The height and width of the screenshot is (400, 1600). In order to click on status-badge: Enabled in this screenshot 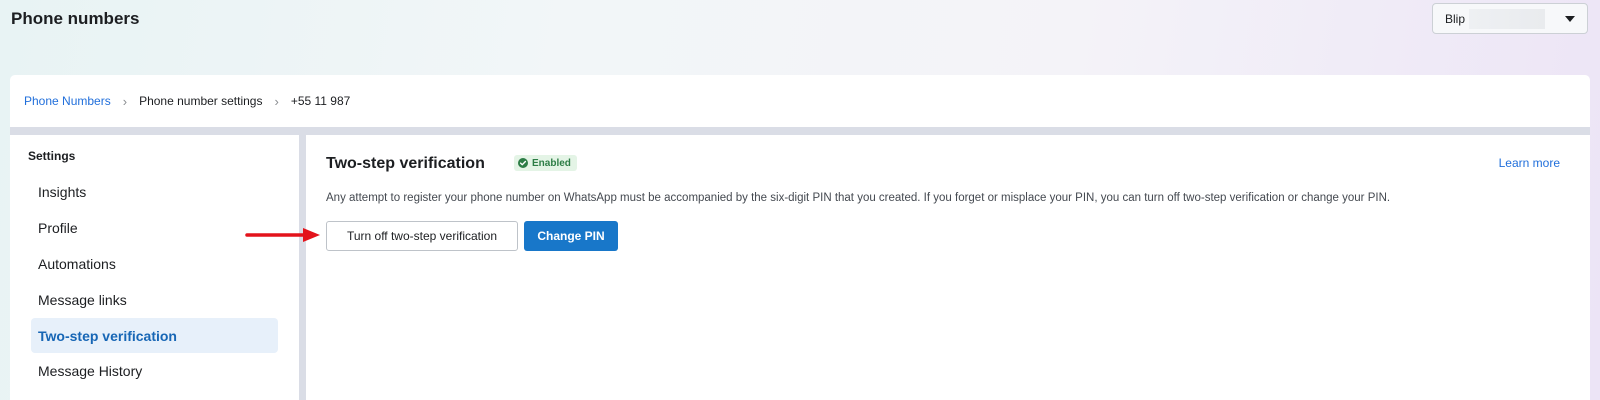, I will do `click(545, 163)`.